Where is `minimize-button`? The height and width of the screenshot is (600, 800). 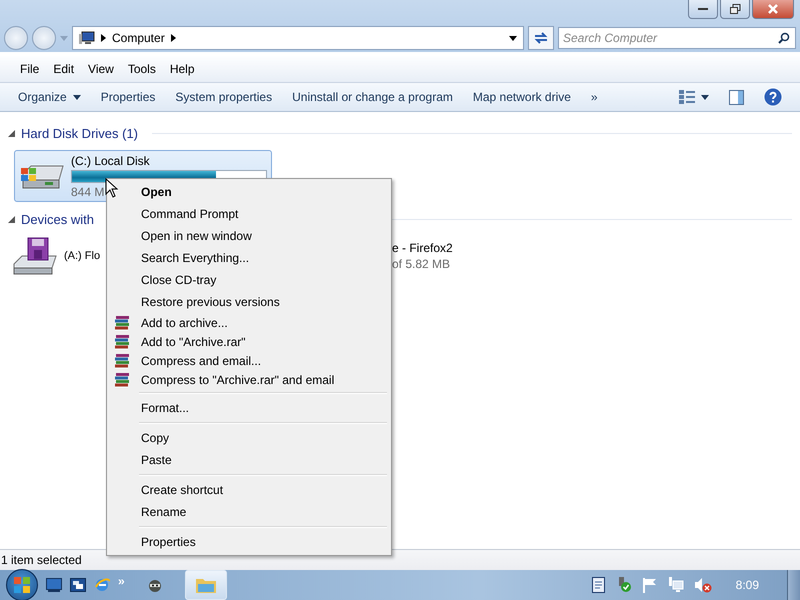
minimize-button is located at coordinates (703, 9).